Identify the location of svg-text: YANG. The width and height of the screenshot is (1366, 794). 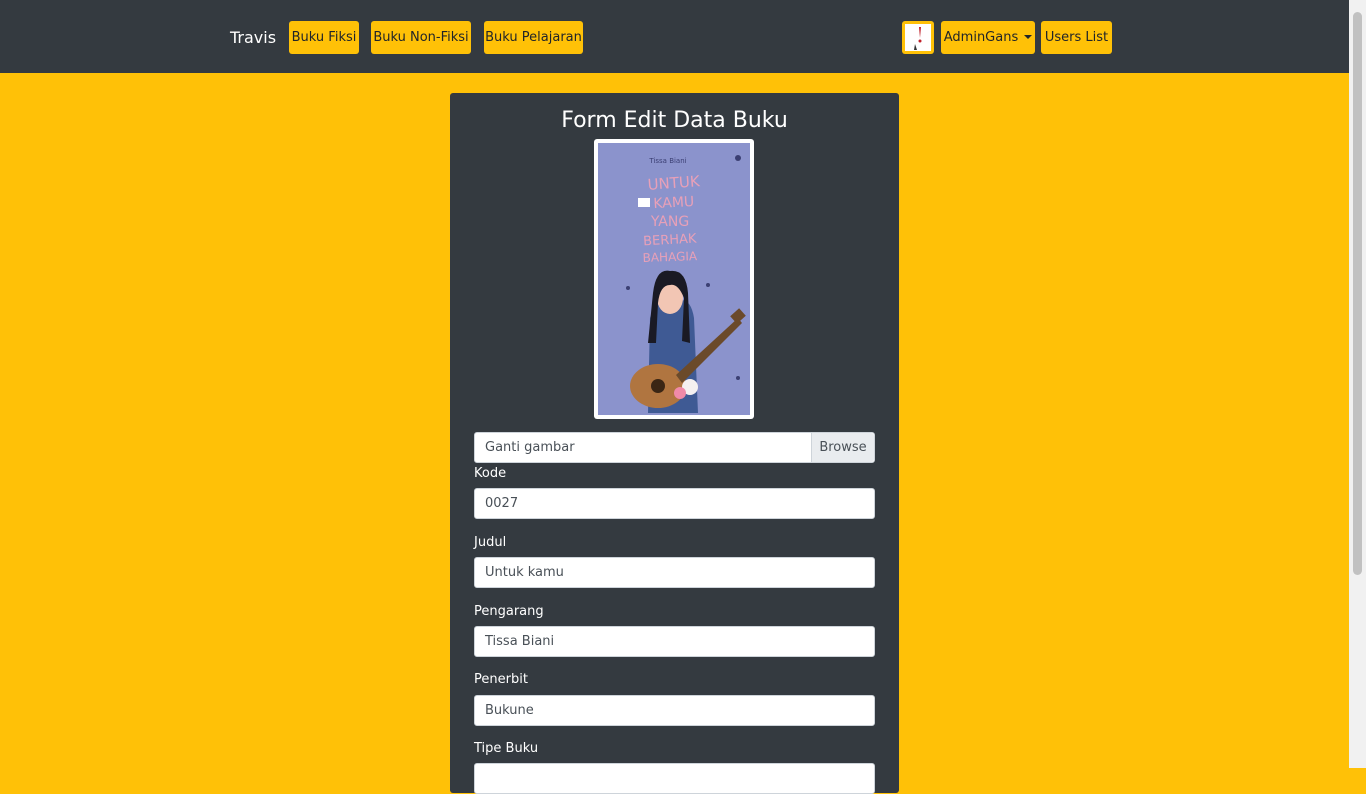
(669, 222).